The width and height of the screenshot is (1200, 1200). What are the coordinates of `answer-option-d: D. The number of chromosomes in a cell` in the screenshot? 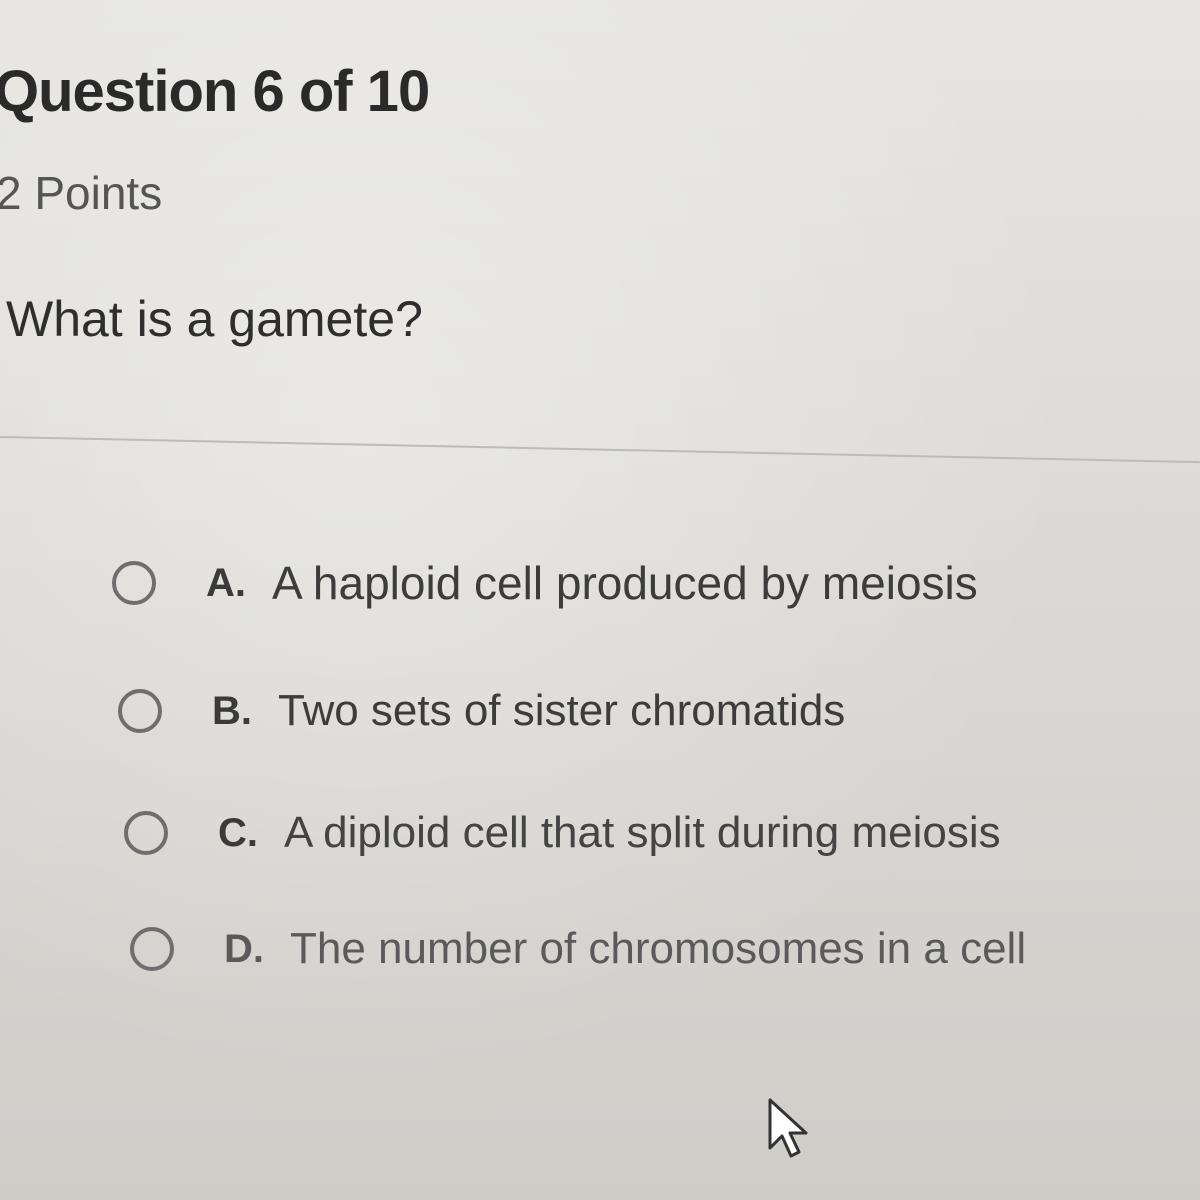 It's located at (578, 949).